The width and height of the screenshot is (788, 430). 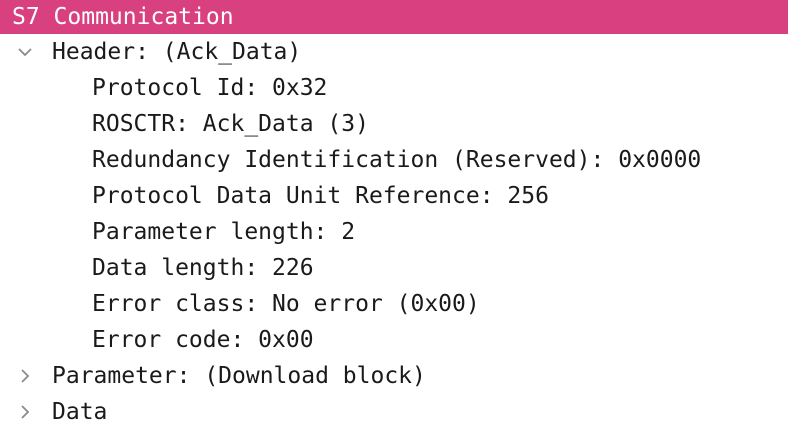 I want to click on tree-item-data: Data, so click(x=394, y=412).